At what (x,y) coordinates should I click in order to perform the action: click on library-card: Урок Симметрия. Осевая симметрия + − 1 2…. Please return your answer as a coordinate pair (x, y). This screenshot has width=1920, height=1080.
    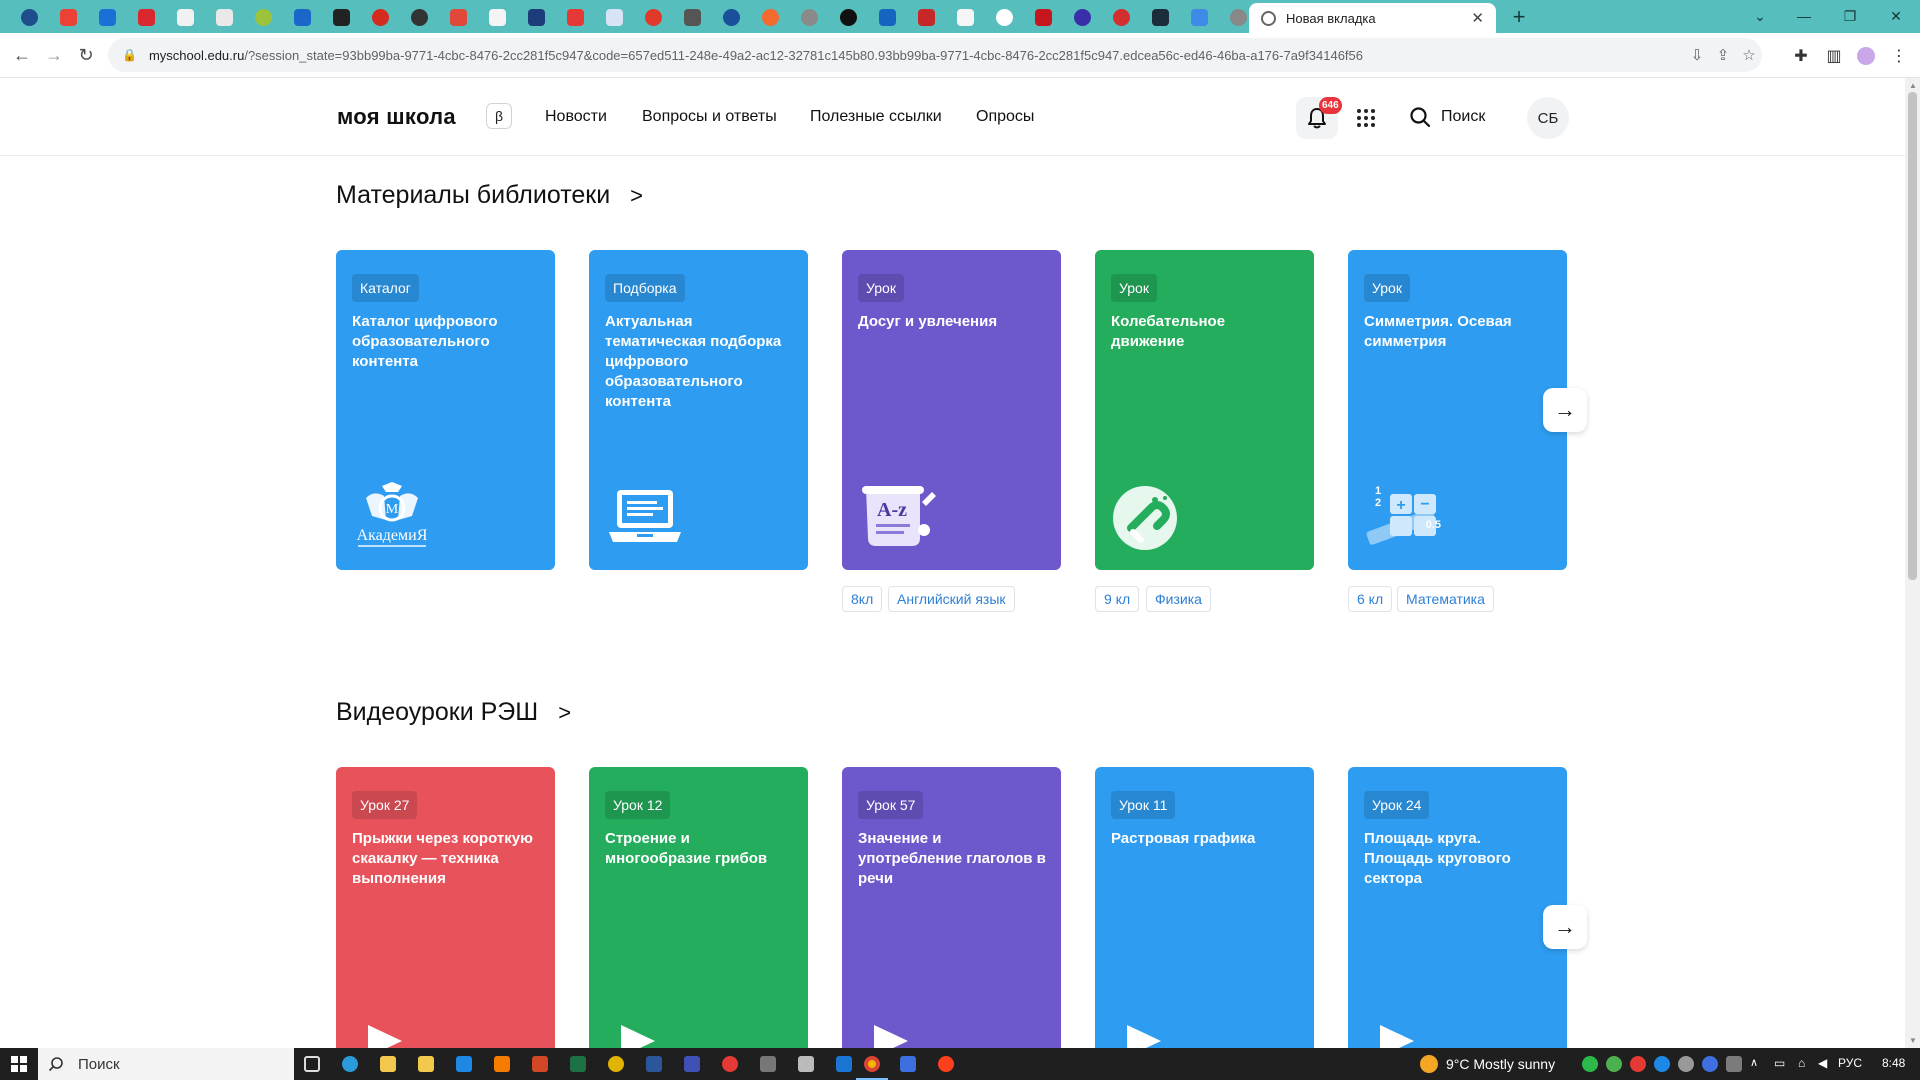
    Looking at the image, I should click on (1457, 410).